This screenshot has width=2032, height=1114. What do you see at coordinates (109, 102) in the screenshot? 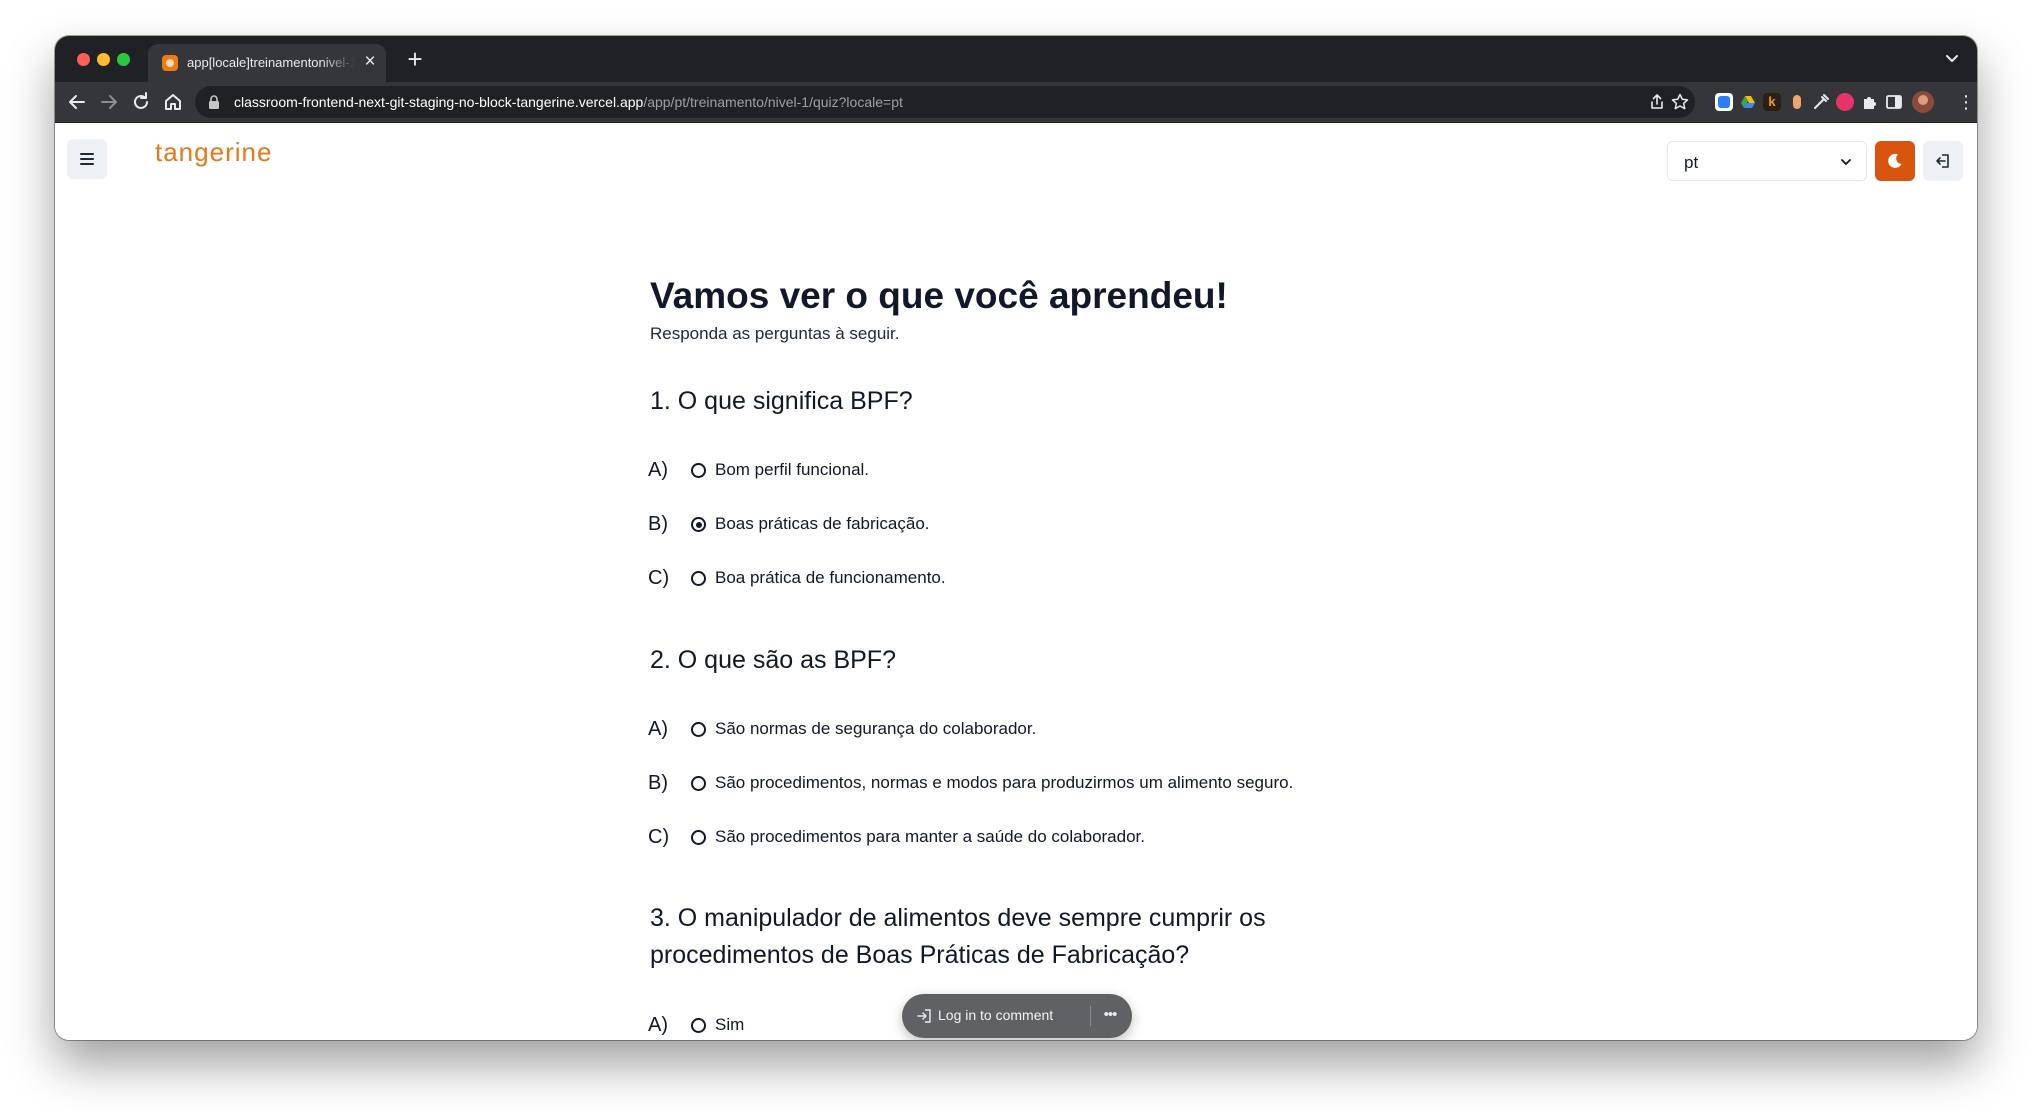
I see `forward-arrow-icon` at bounding box center [109, 102].